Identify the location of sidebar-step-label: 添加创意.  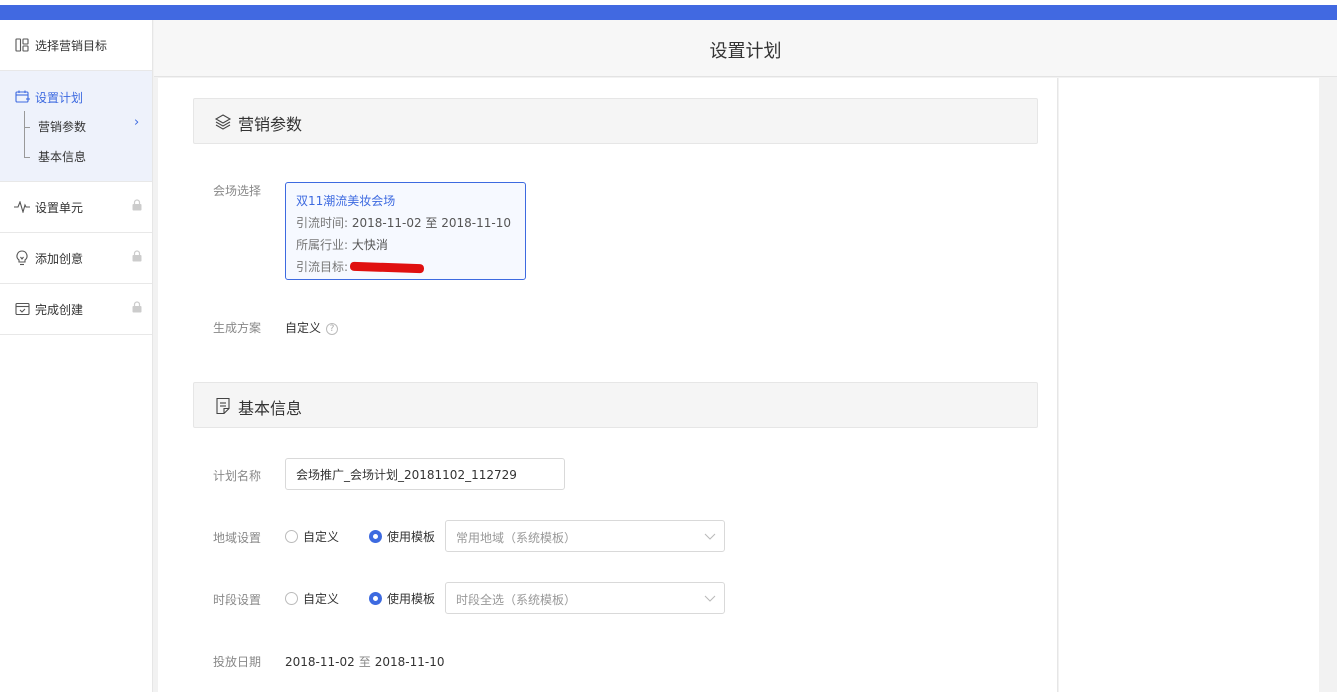
(59, 258).